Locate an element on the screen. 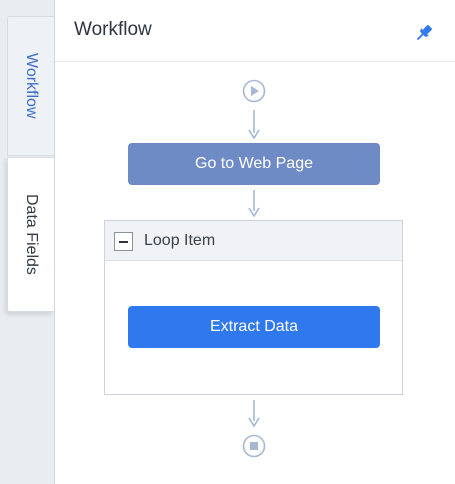 This screenshot has height=484, width=455. start-node is located at coordinates (254, 91).